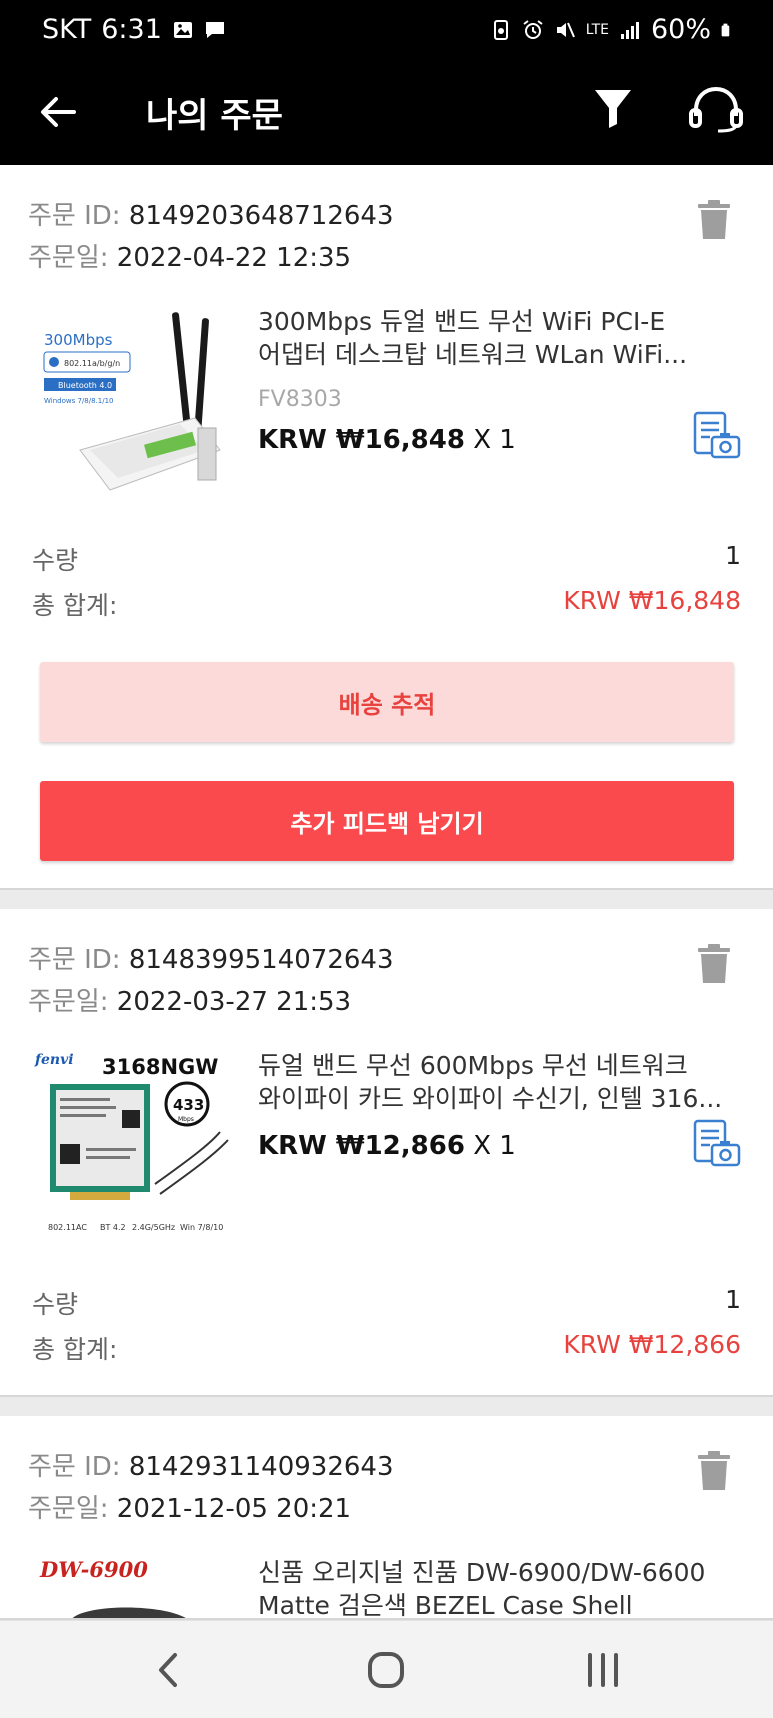 This screenshot has width=773, height=1718. What do you see at coordinates (214, 29) in the screenshot?
I see `message-icon` at bounding box center [214, 29].